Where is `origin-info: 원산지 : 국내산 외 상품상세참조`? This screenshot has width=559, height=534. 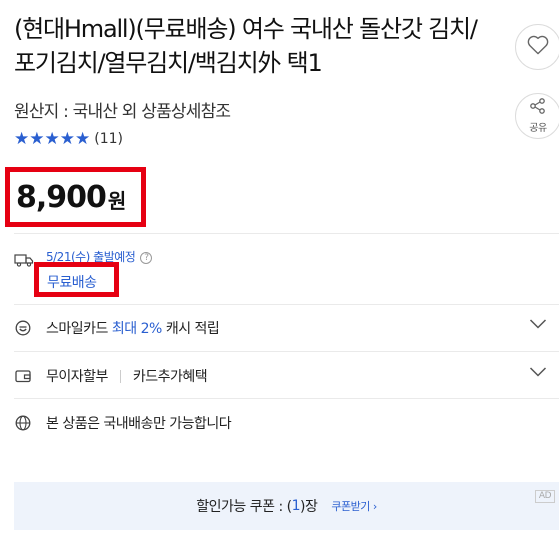 origin-info: 원산지 : 국내산 외 상품상세참조 is located at coordinates (122, 112).